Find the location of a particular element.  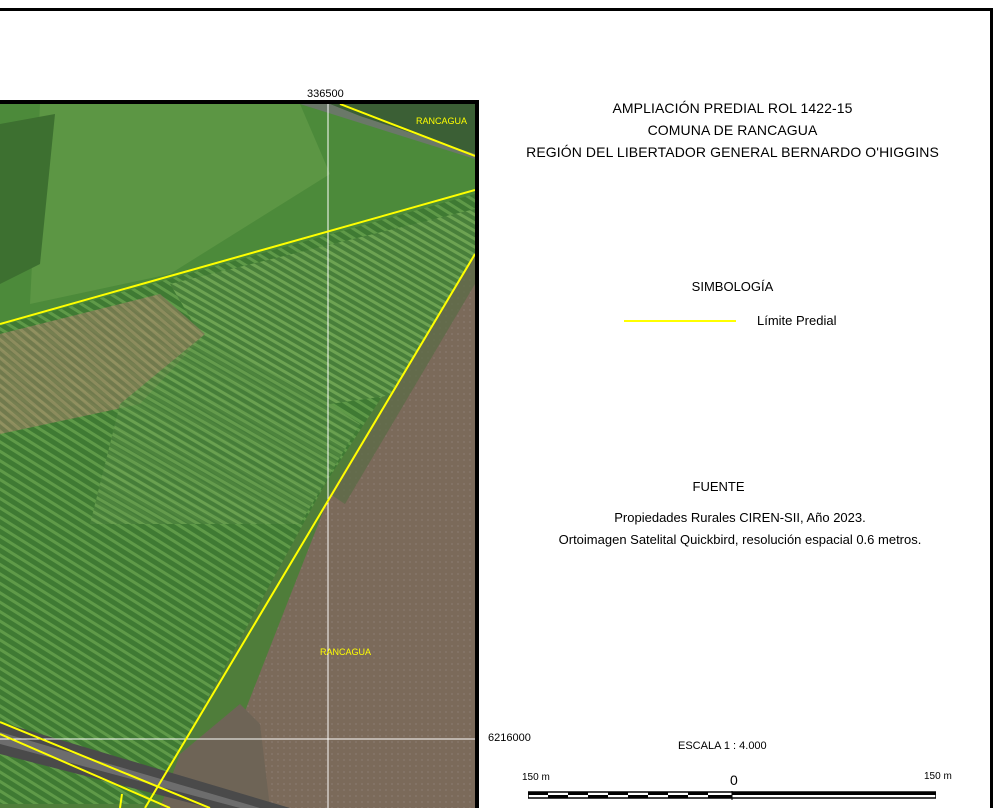

legend-boundary-line-symbol is located at coordinates (680, 321).